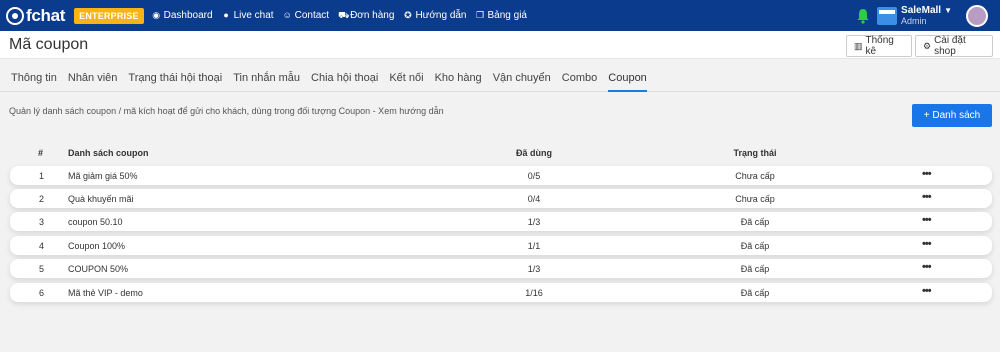 Image resolution: width=1000 pixels, height=352 pixels. What do you see at coordinates (952, 115) in the screenshot?
I see `add-list-button: + Danh sách` at bounding box center [952, 115].